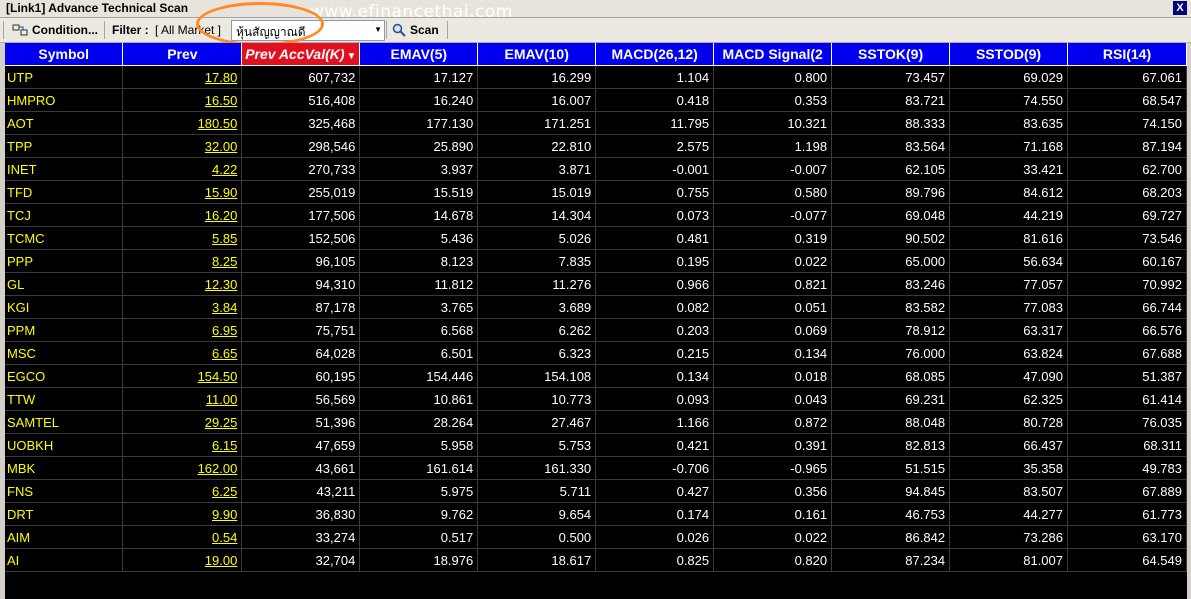  What do you see at coordinates (182, 261) in the screenshot?
I see `prev-price-link: 8.25` at bounding box center [182, 261].